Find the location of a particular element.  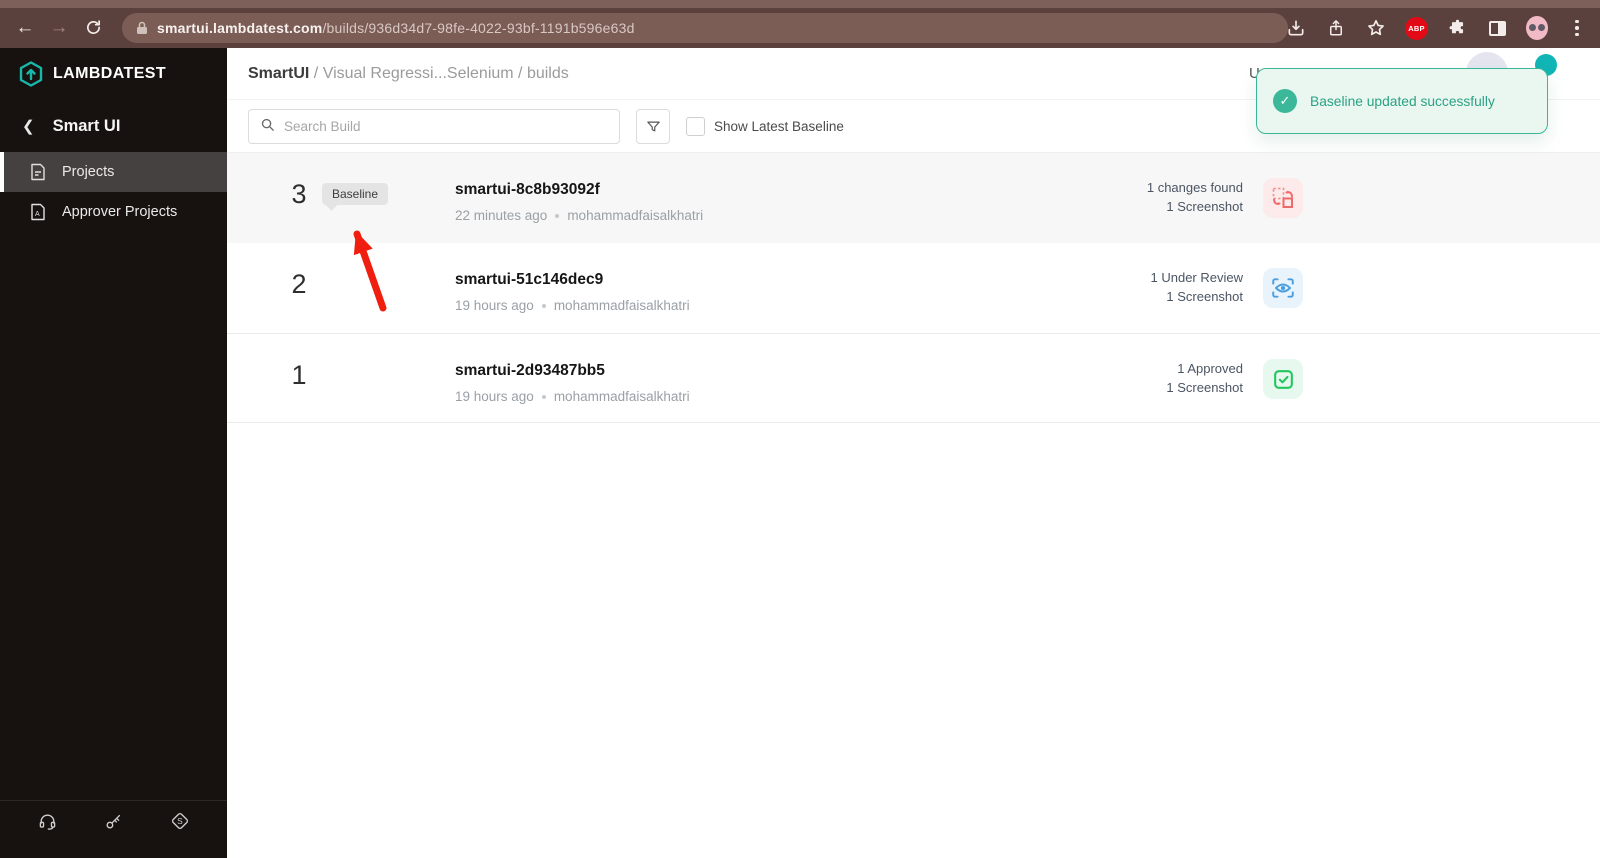

show-latest-baseline-checkbox is located at coordinates (695, 126).